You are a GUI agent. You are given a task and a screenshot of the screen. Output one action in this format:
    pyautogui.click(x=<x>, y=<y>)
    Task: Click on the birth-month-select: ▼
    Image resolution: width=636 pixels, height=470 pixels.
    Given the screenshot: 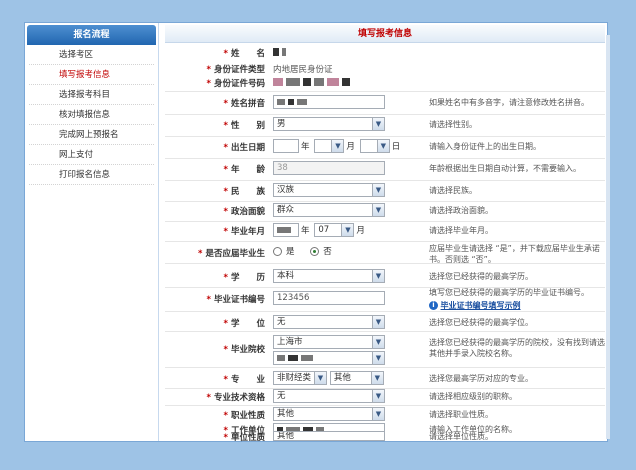 What is the action you would take?
    pyautogui.click(x=329, y=146)
    